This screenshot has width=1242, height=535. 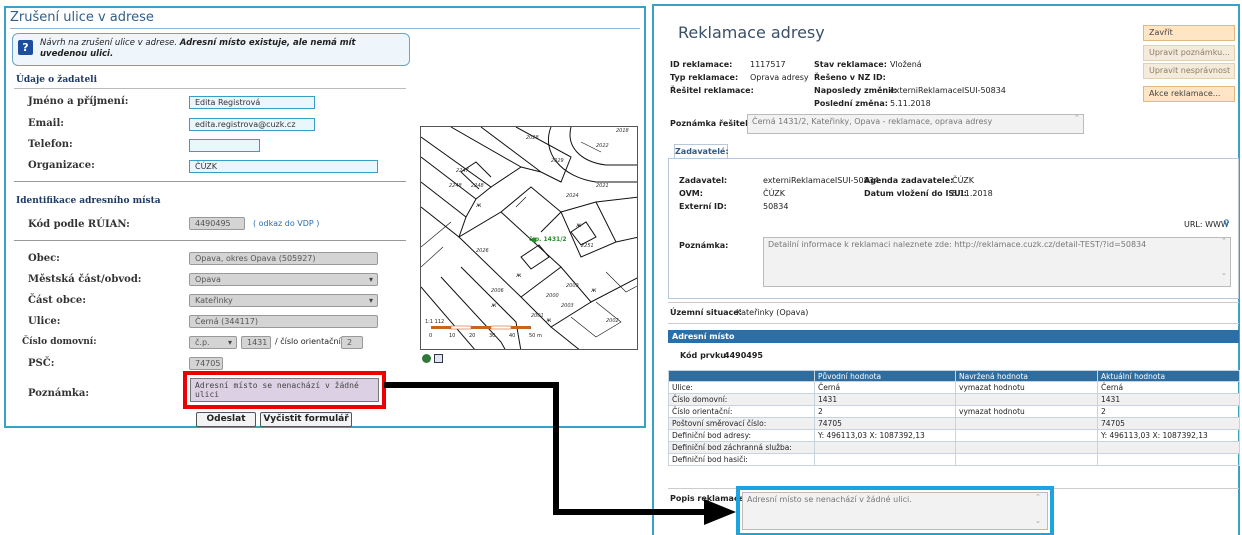 What do you see at coordinates (560, 453) in the screenshot?
I see `connector-arrow` at bounding box center [560, 453].